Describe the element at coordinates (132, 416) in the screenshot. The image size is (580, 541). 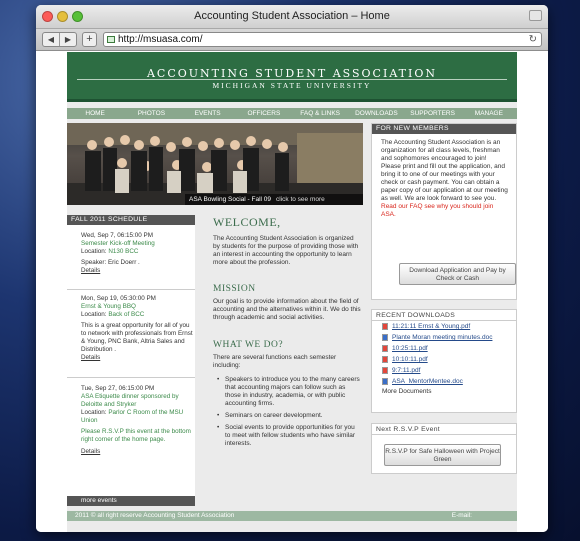
I see `event-location: Location: Parlor C Room of the MSU Union` at that location.